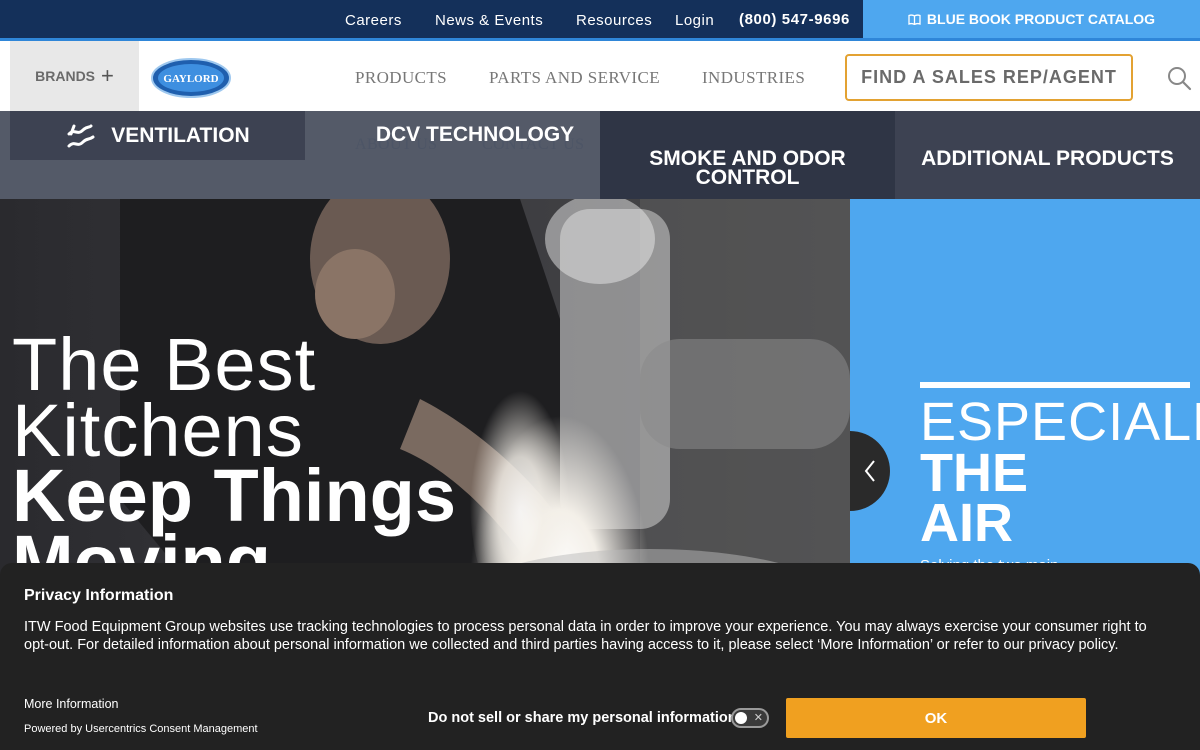 Image resolution: width=1200 pixels, height=750 pixels. What do you see at coordinates (747, 155) in the screenshot?
I see `submenu-smoke-odor-control: SMOKE AND ODOR CONTROL` at bounding box center [747, 155].